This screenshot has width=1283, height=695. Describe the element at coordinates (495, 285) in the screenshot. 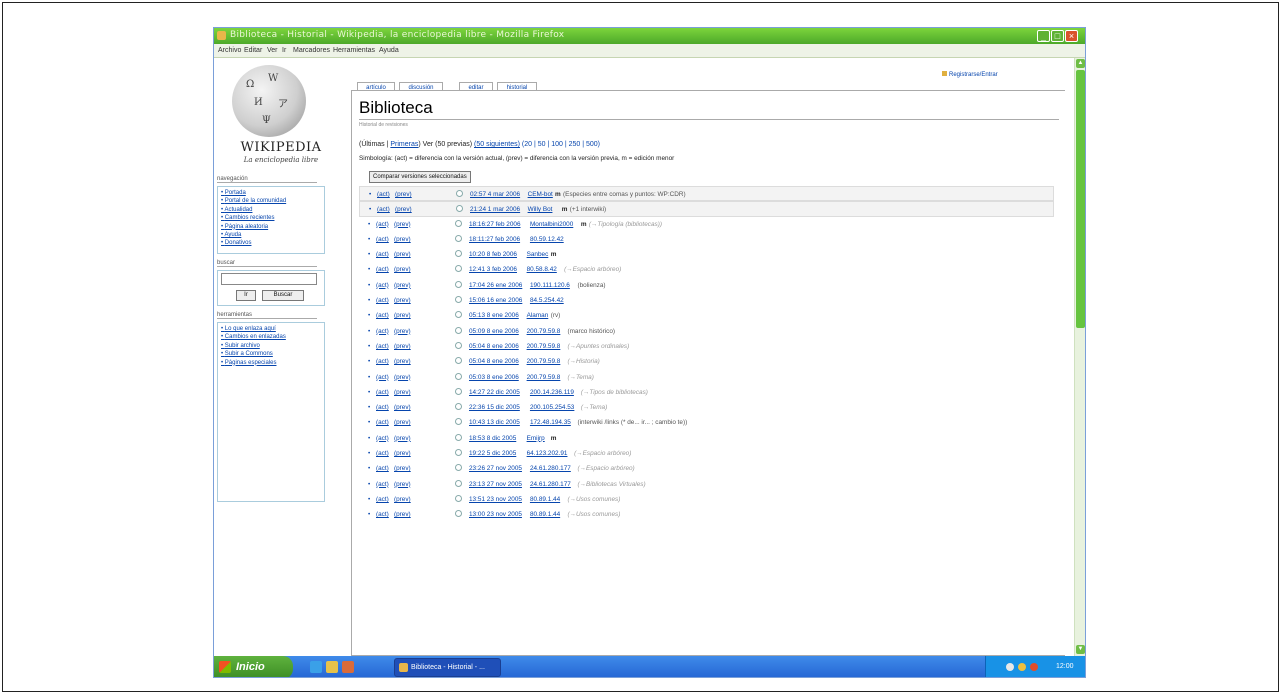

I see `revision-date-link: 17:04 26 ene 2006` at that location.